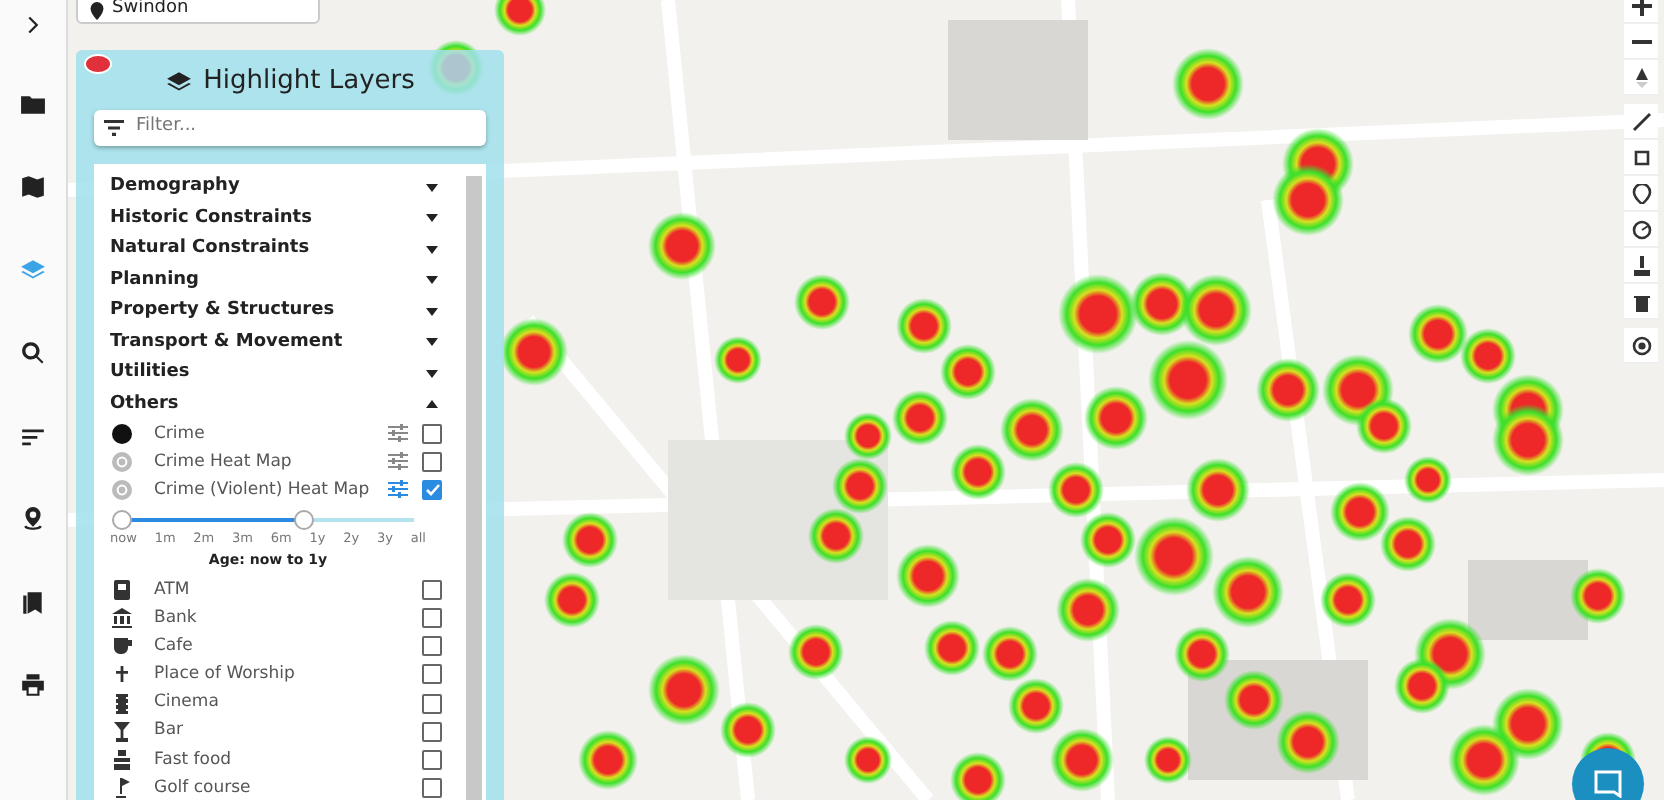 The height and width of the screenshot is (800, 1664). What do you see at coordinates (33, 104) in the screenshot?
I see `folder-icon` at bounding box center [33, 104].